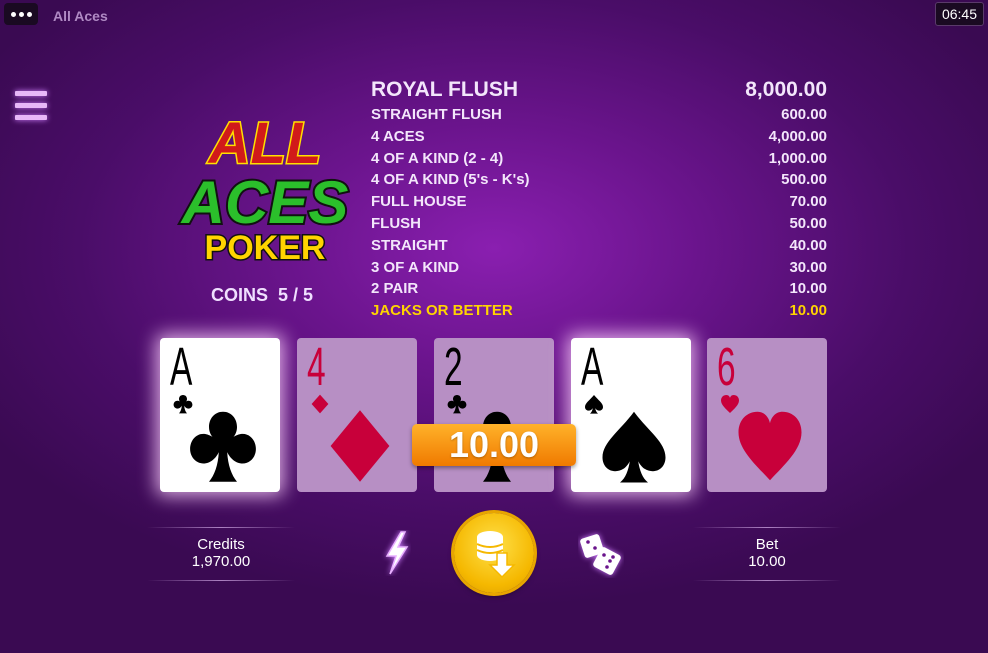  What do you see at coordinates (797, 158) in the screenshot?
I see `paytable-payout: 1,000.00` at bounding box center [797, 158].